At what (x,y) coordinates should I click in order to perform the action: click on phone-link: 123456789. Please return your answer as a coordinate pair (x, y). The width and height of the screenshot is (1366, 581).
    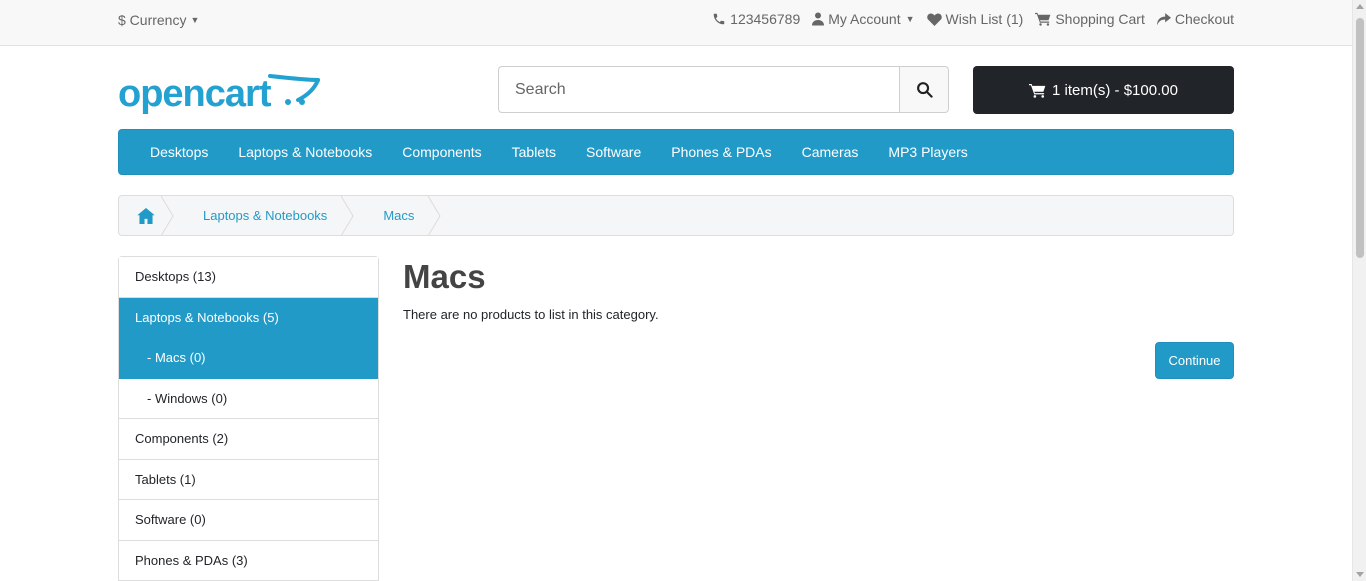
    Looking at the image, I should click on (756, 19).